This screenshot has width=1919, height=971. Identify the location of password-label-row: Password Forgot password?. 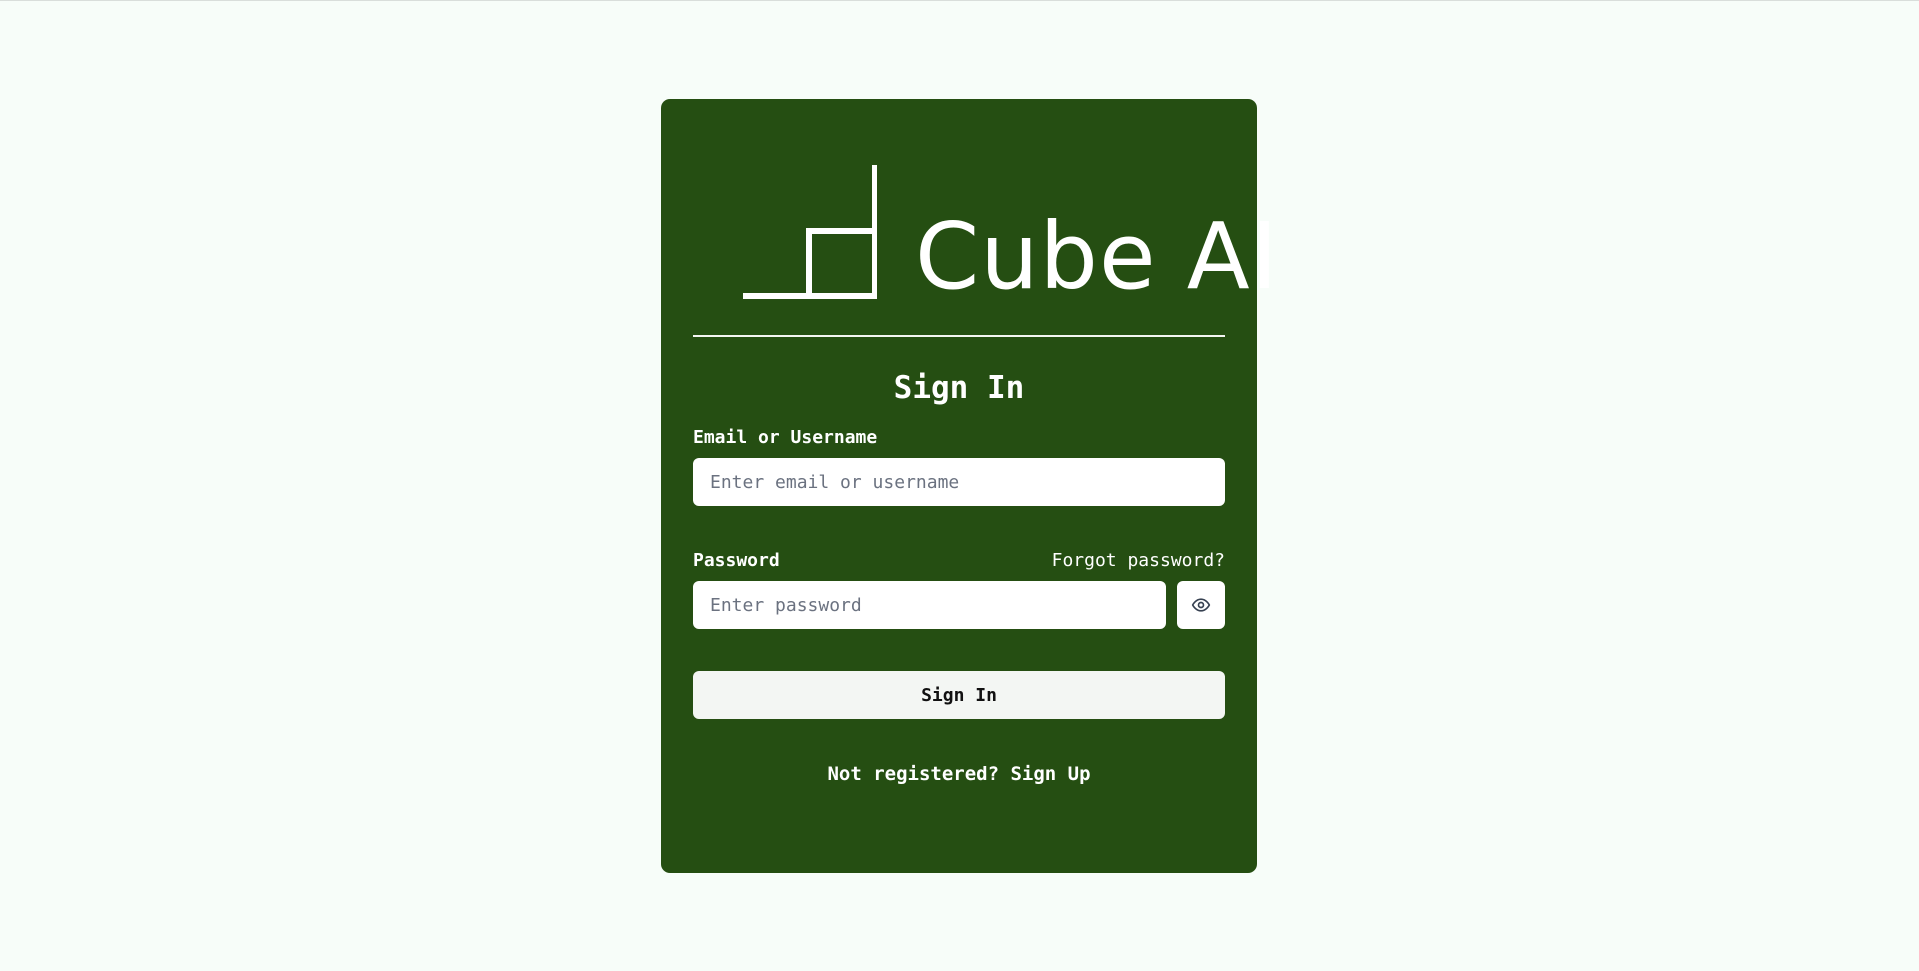
(959, 560).